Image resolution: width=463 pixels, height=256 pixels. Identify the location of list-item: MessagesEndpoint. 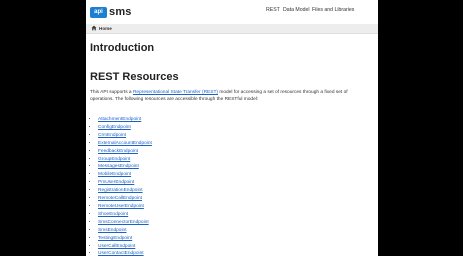
(125, 167).